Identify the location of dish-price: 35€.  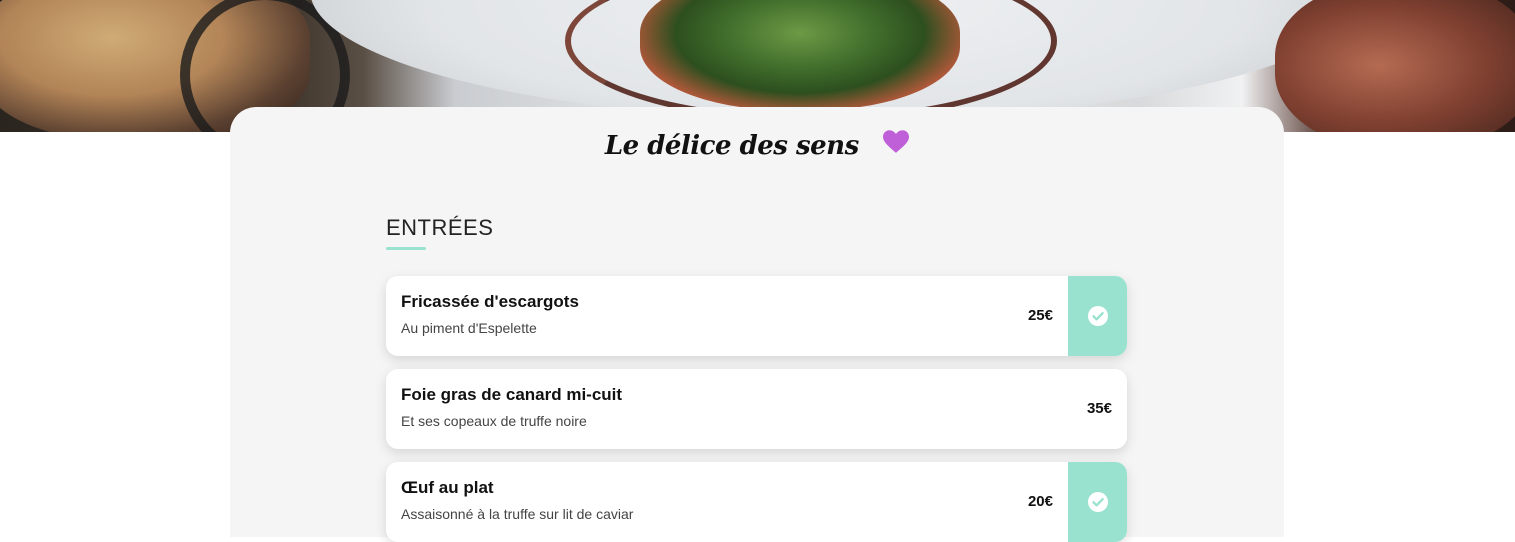
(1099, 408).